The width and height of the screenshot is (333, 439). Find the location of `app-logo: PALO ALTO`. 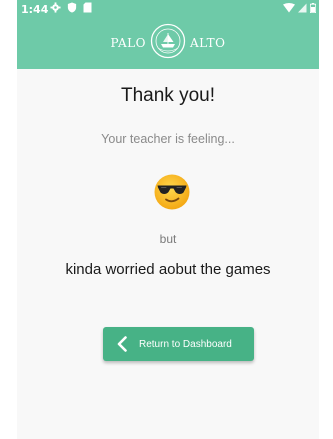

app-logo: PALO ALTO is located at coordinates (168, 43).